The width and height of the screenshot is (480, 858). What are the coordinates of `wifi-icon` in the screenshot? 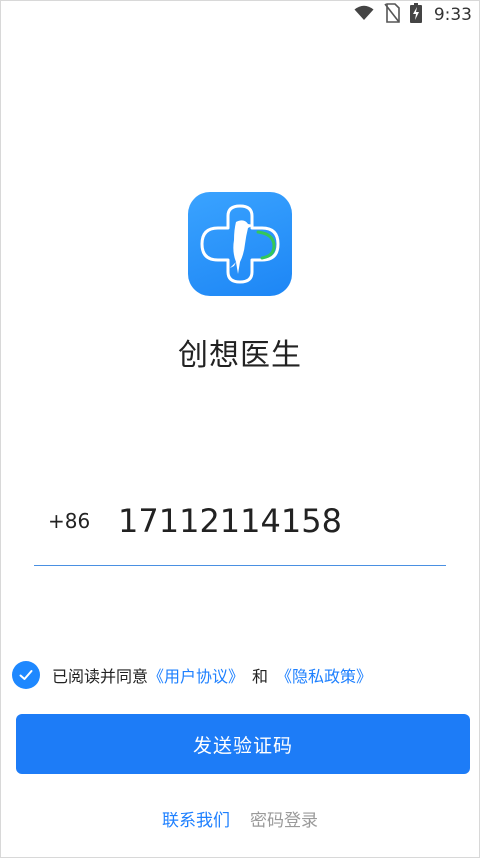 It's located at (364, 15).